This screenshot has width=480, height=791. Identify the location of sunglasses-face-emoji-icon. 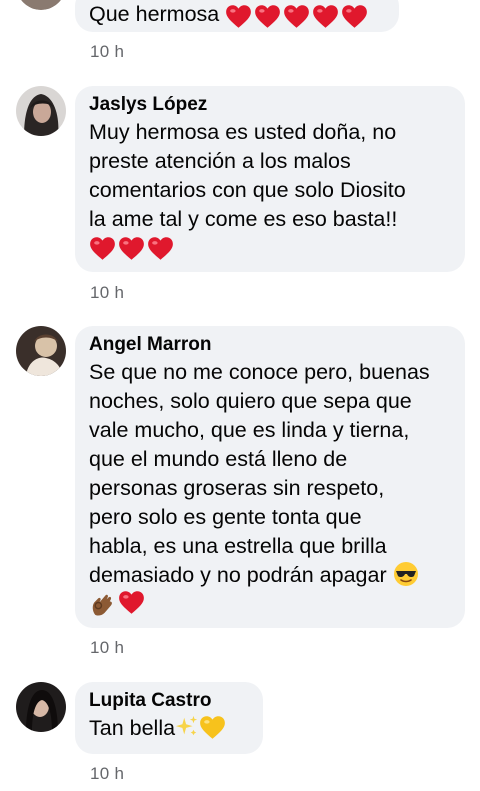
(405, 574).